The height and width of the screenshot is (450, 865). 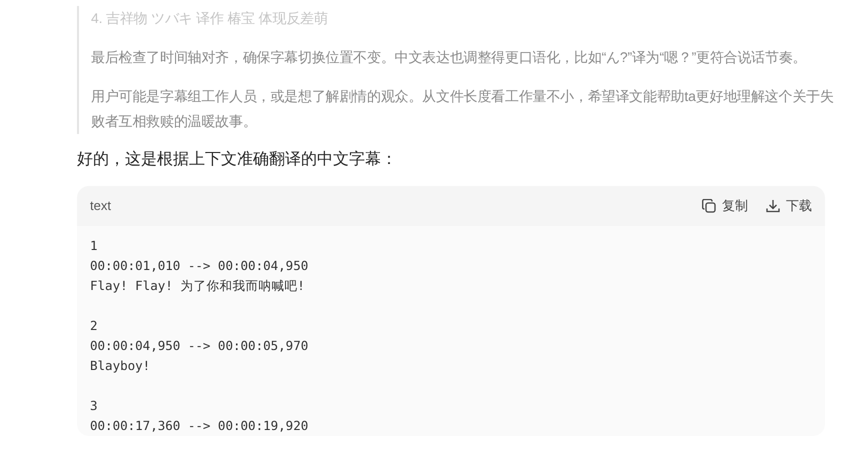 What do you see at coordinates (94, 406) in the screenshot?
I see `subtitle-index: 3` at bounding box center [94, 406].